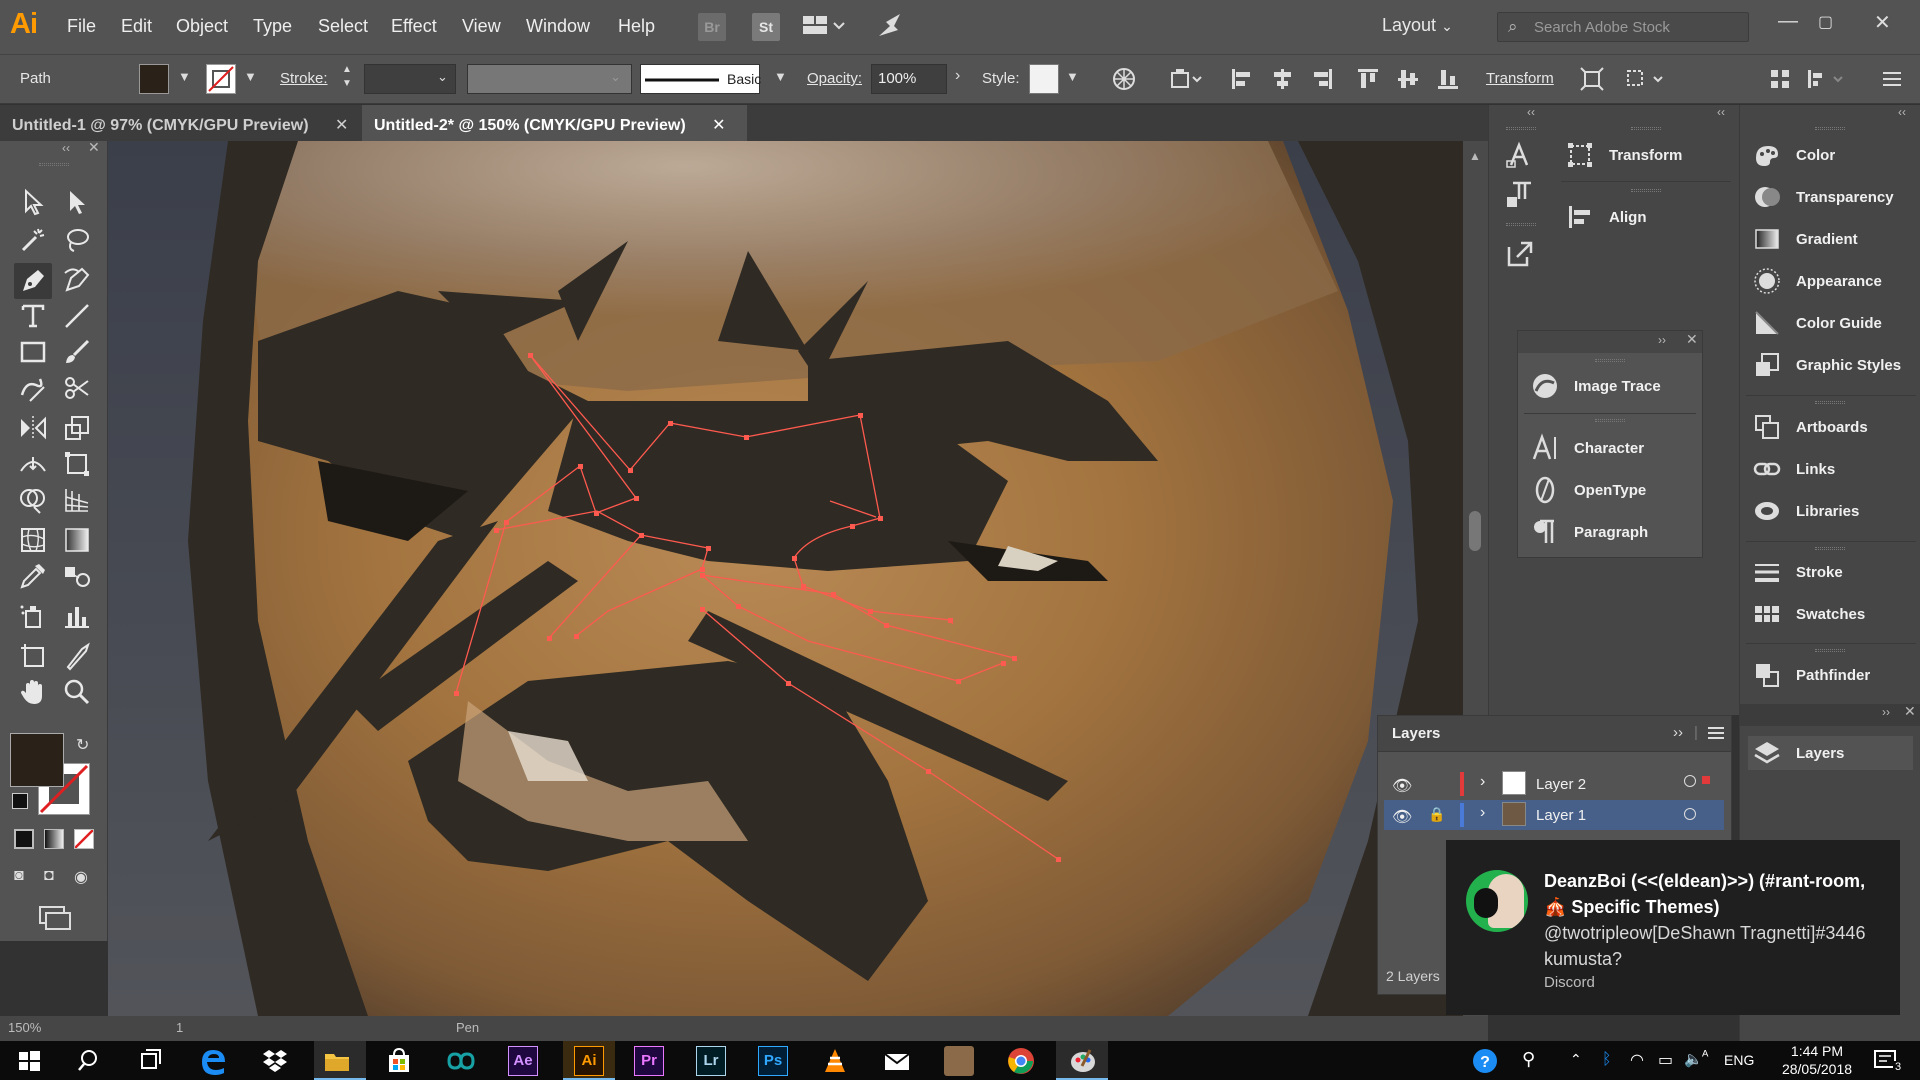  Describe the element at coordinates (1282, 79) in the screenshot. I see `align-horizontal-center-icon` at that location.